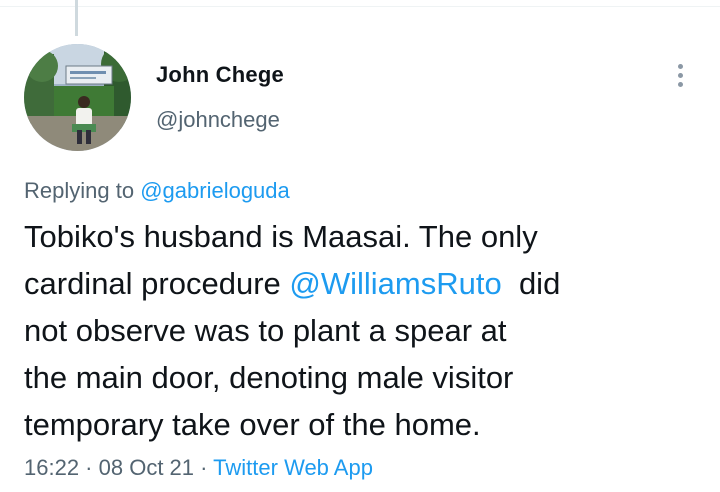 The width and height of the screenshot is (720, 492). What do you see at coordinates (395, 283) in the screenshot?
I see `mention-link: @WilliamsRuto` at bounding box center [395, 283].